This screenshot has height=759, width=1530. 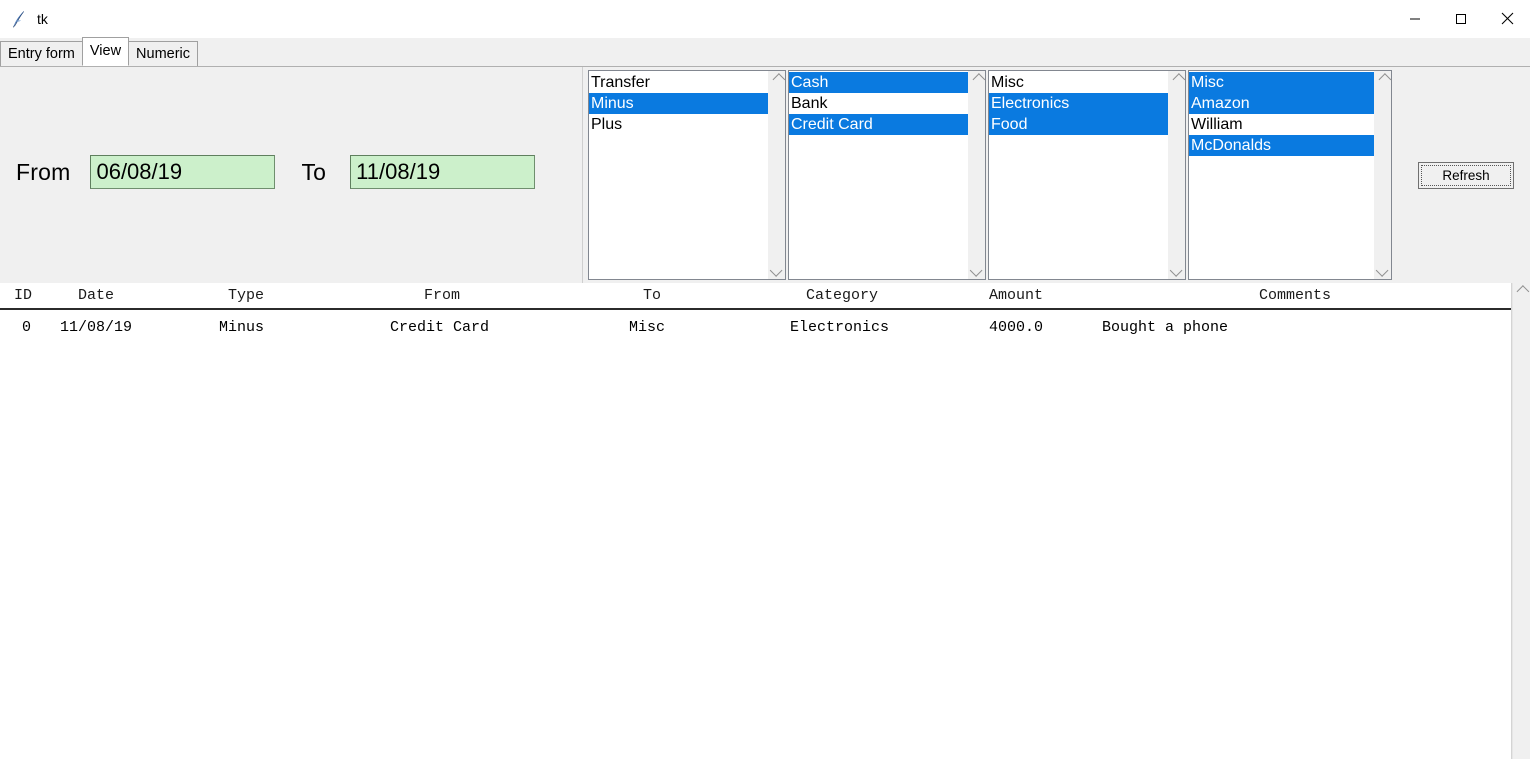 I want to click on date-range-group: From To, so click(x=291, y=175).